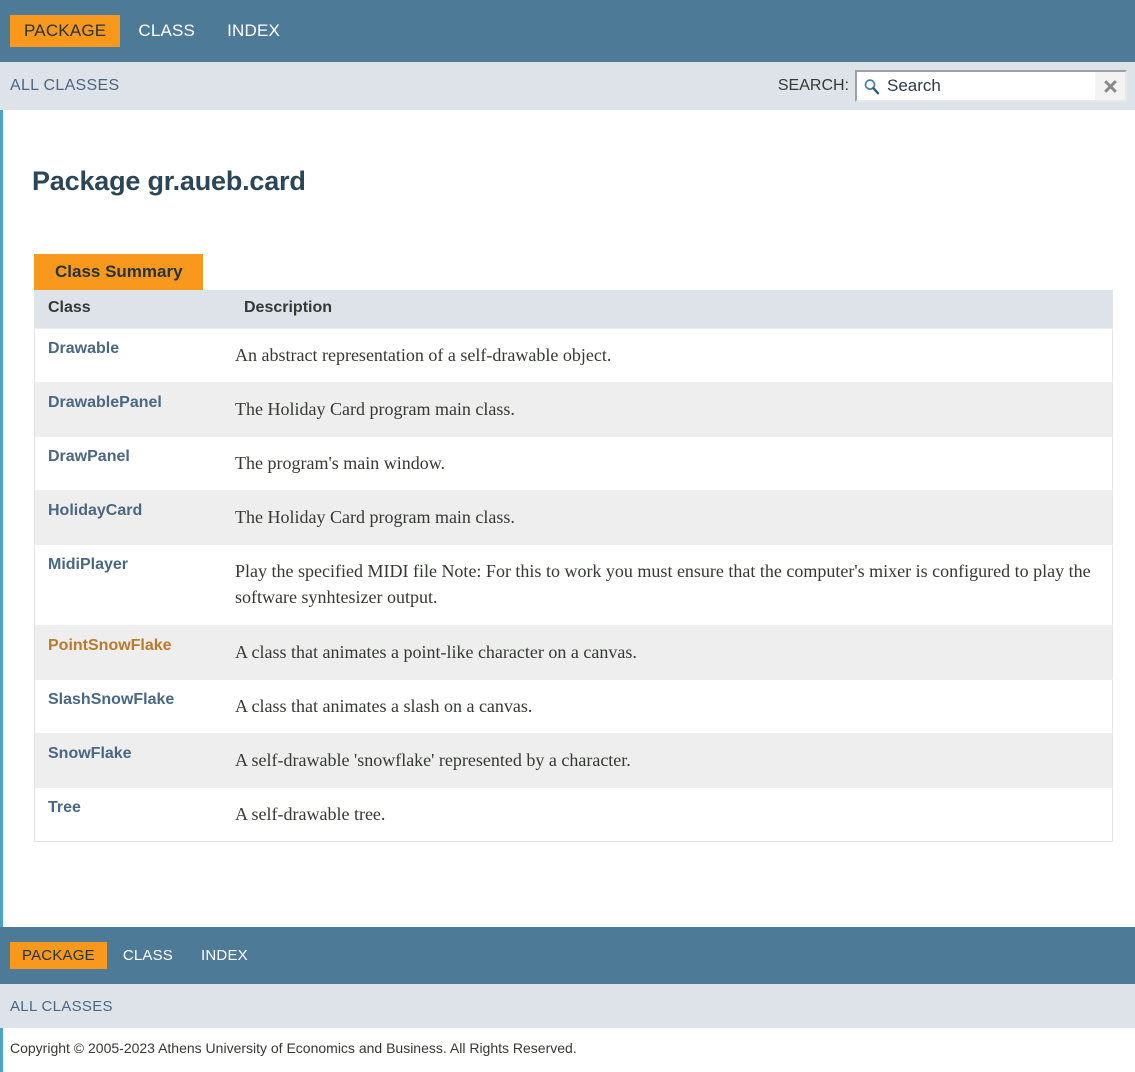 The height and width of the screenshot is (1072, 1135). Describe the element at coordinates (567, 1006) in the screenshot. I see `bottom-sub-navigation-bar: ALL CLASSES` at that location.